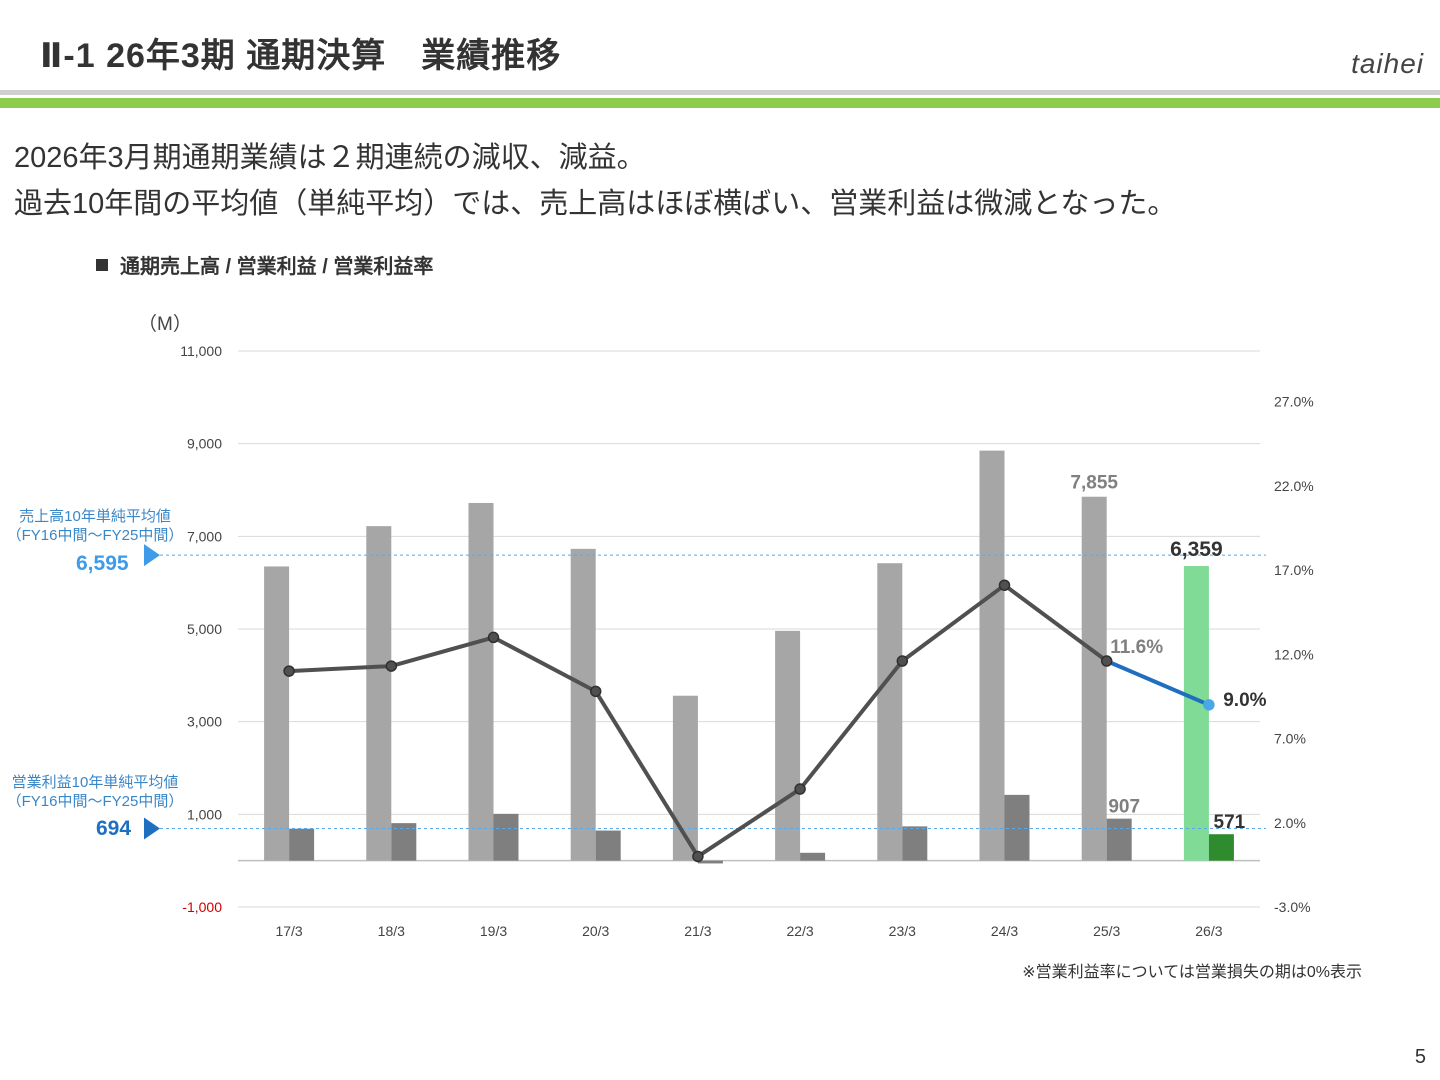 This screenshot has height=1080, width=1440. What do you see at coordinates (1230, 822) in the screenshot?
I see `op-profit-data-label: 571` at bounding box center [1230, 822].